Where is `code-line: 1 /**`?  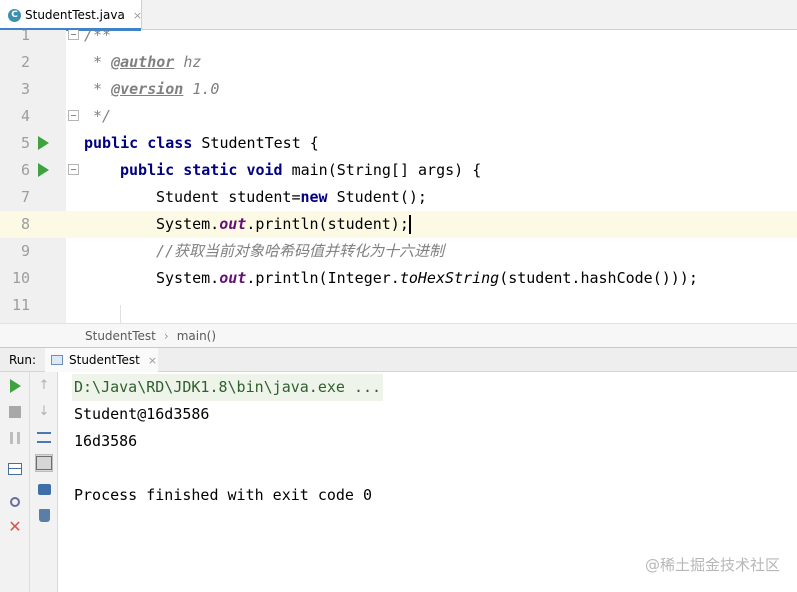
code-line: 1 /** is located at coordinates (398, 39).